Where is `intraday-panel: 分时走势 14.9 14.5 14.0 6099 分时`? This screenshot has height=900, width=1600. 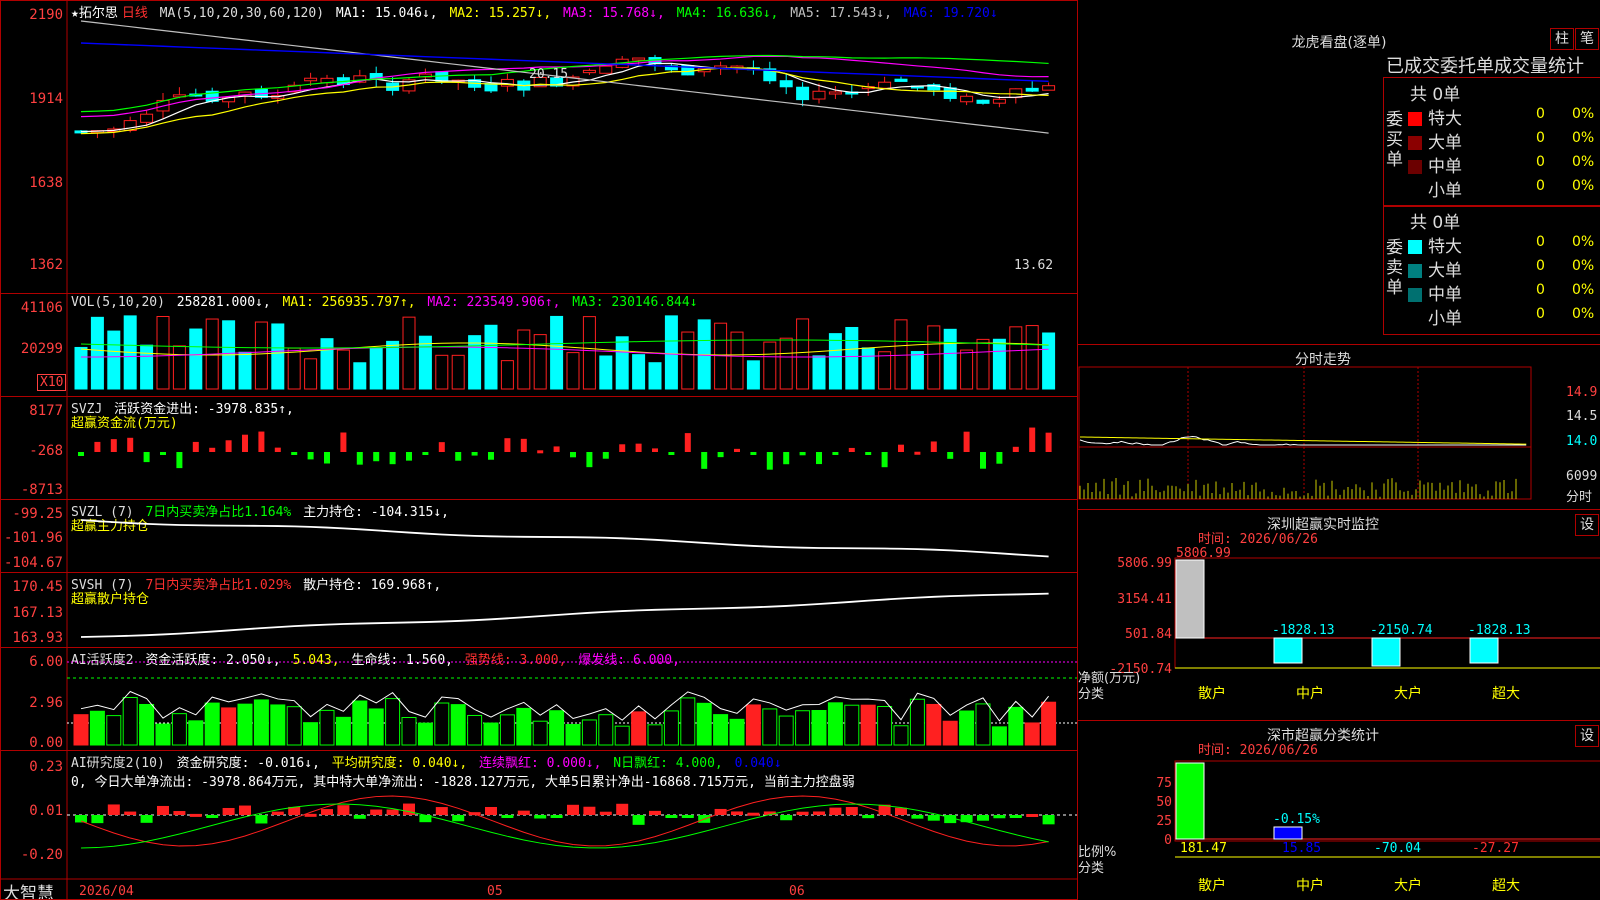
intraday-panel: 分时走势 14.9 14.5 14.0 6099 分时 is located at coordinates (1338, 427).